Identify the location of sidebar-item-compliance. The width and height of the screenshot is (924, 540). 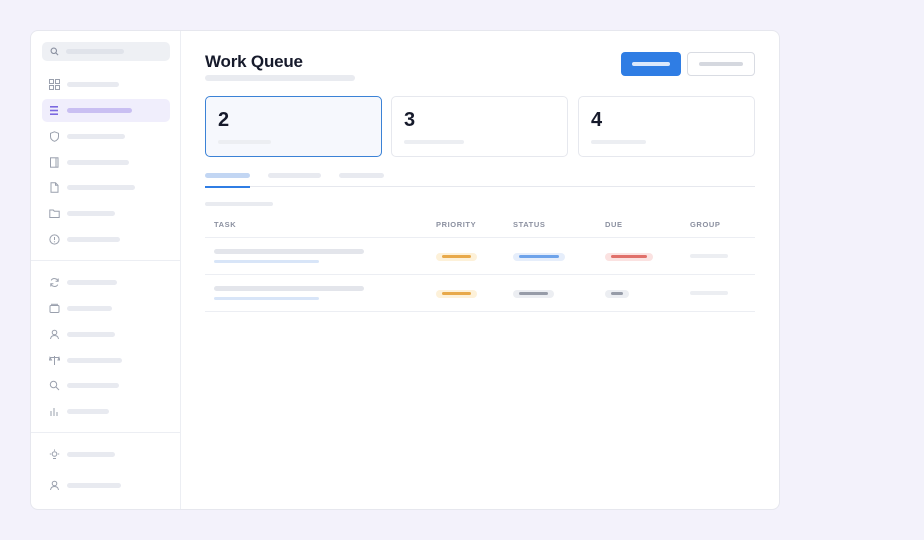
(106, 360).